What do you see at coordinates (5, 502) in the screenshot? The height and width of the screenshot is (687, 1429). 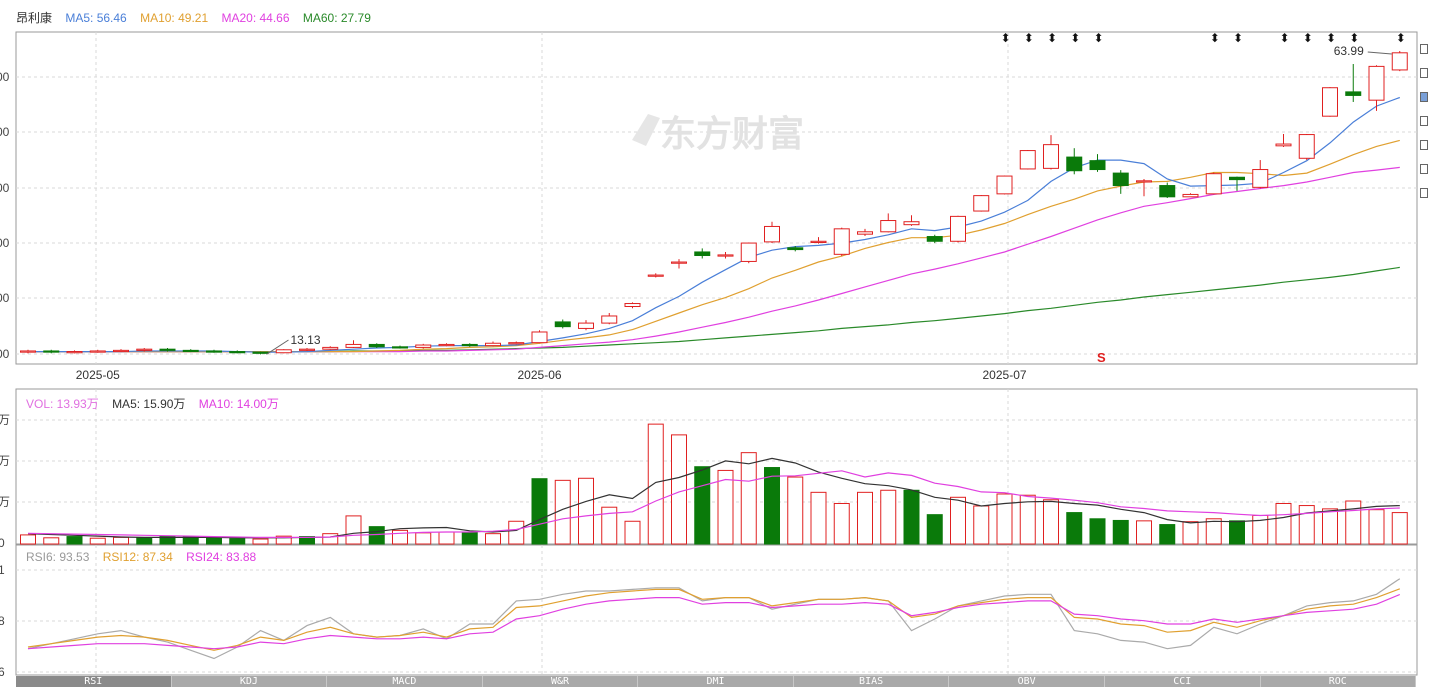 I see `svg-text: 万` at bounding box center [5, 502].